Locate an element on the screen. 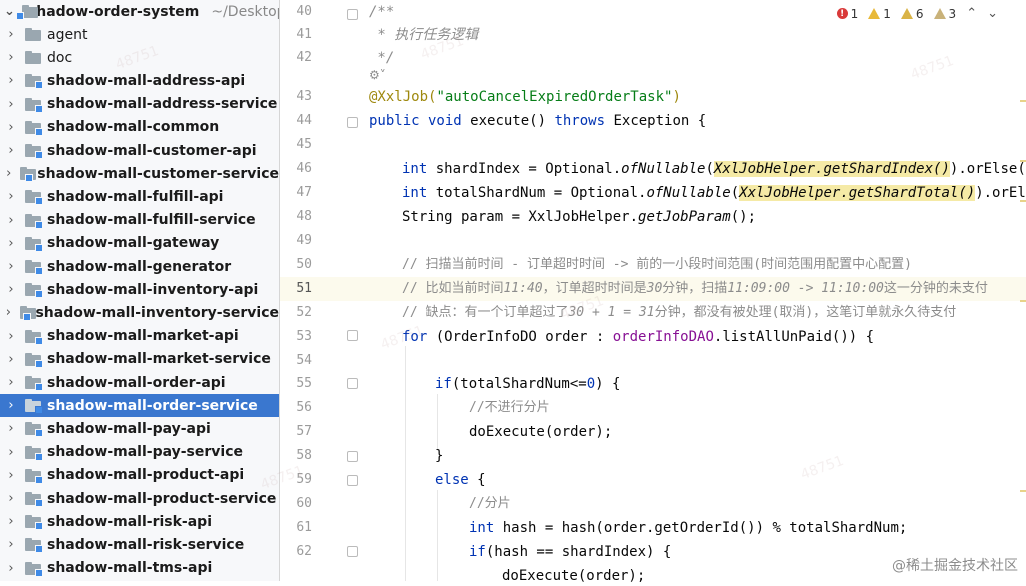 Image resolution: width=1026 pixels, height=586 pixels. tree-item-label: shadow-mall-common is located at coordinates (133, 127).